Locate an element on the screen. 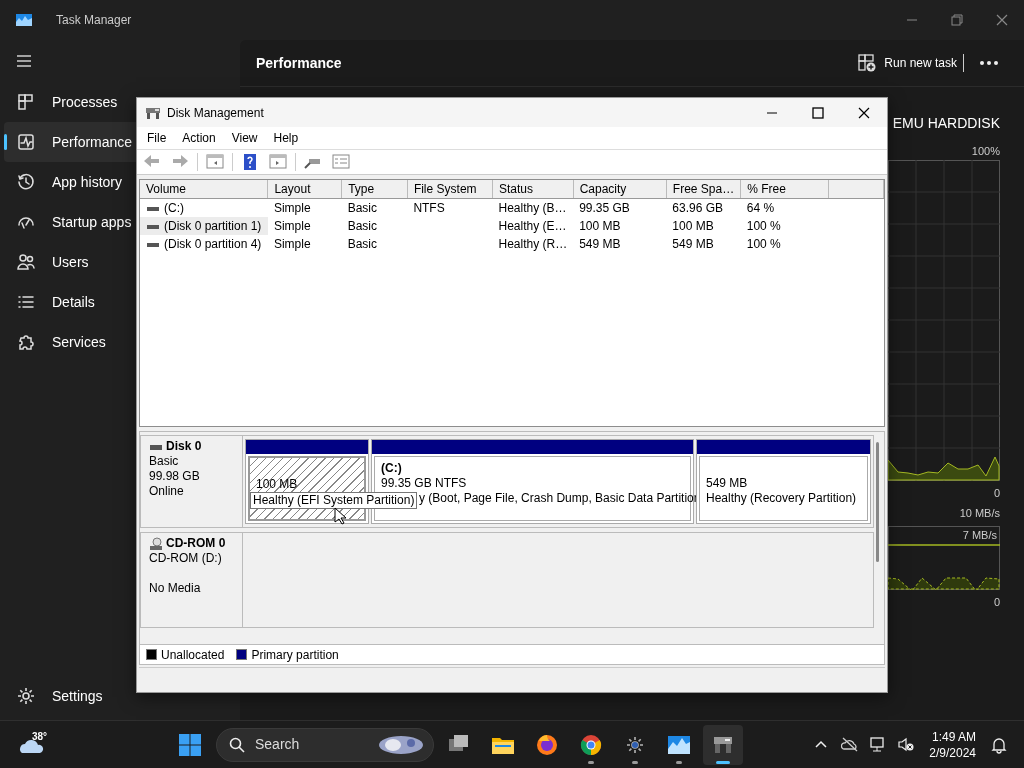 The image size is (1024, 768). settings-button: Settings is located at coordinates (120, 696).